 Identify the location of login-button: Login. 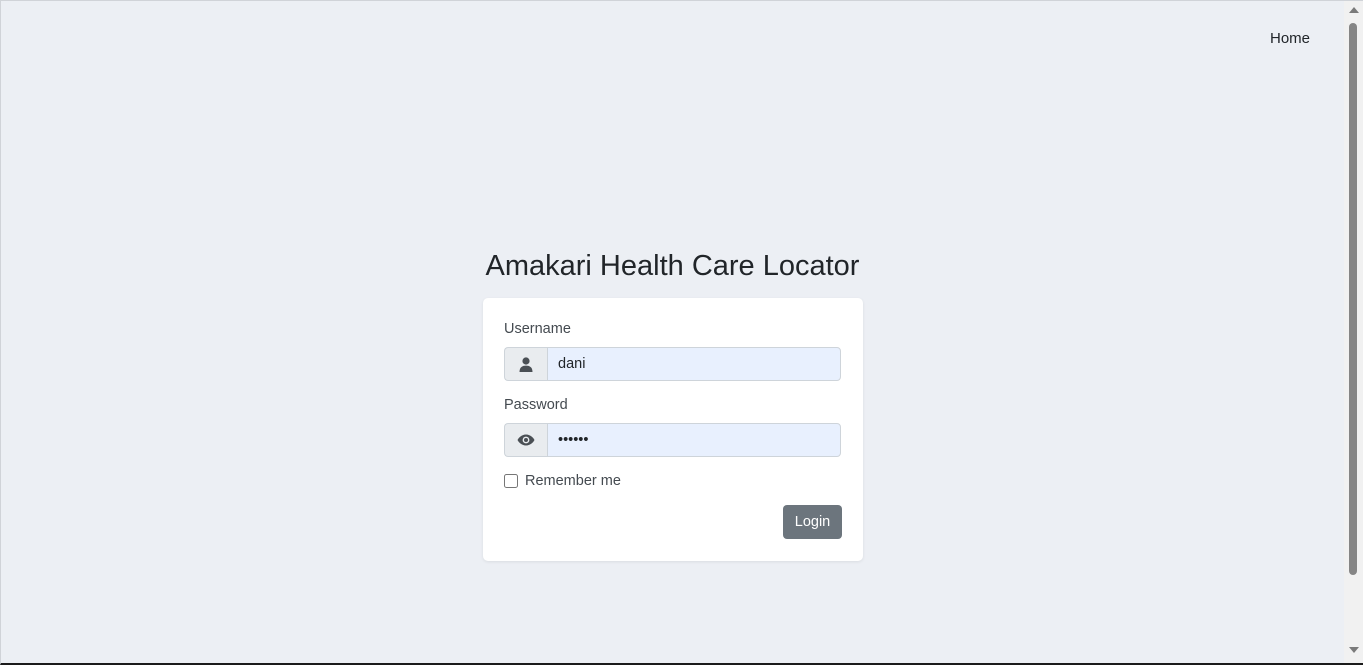
(812, 522).